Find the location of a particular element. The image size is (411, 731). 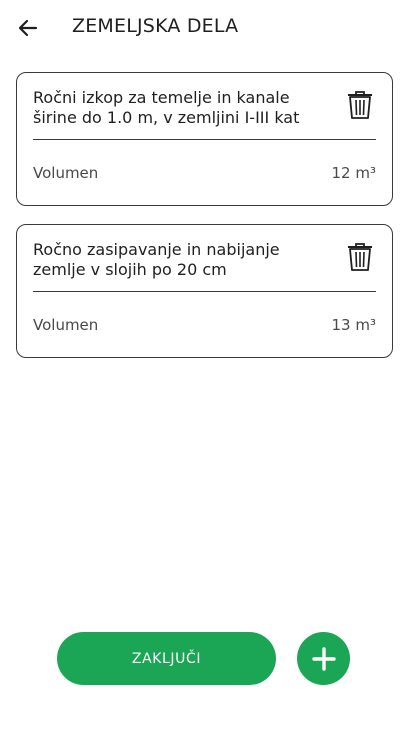

plus-icon is located at coordinates (323, 658).